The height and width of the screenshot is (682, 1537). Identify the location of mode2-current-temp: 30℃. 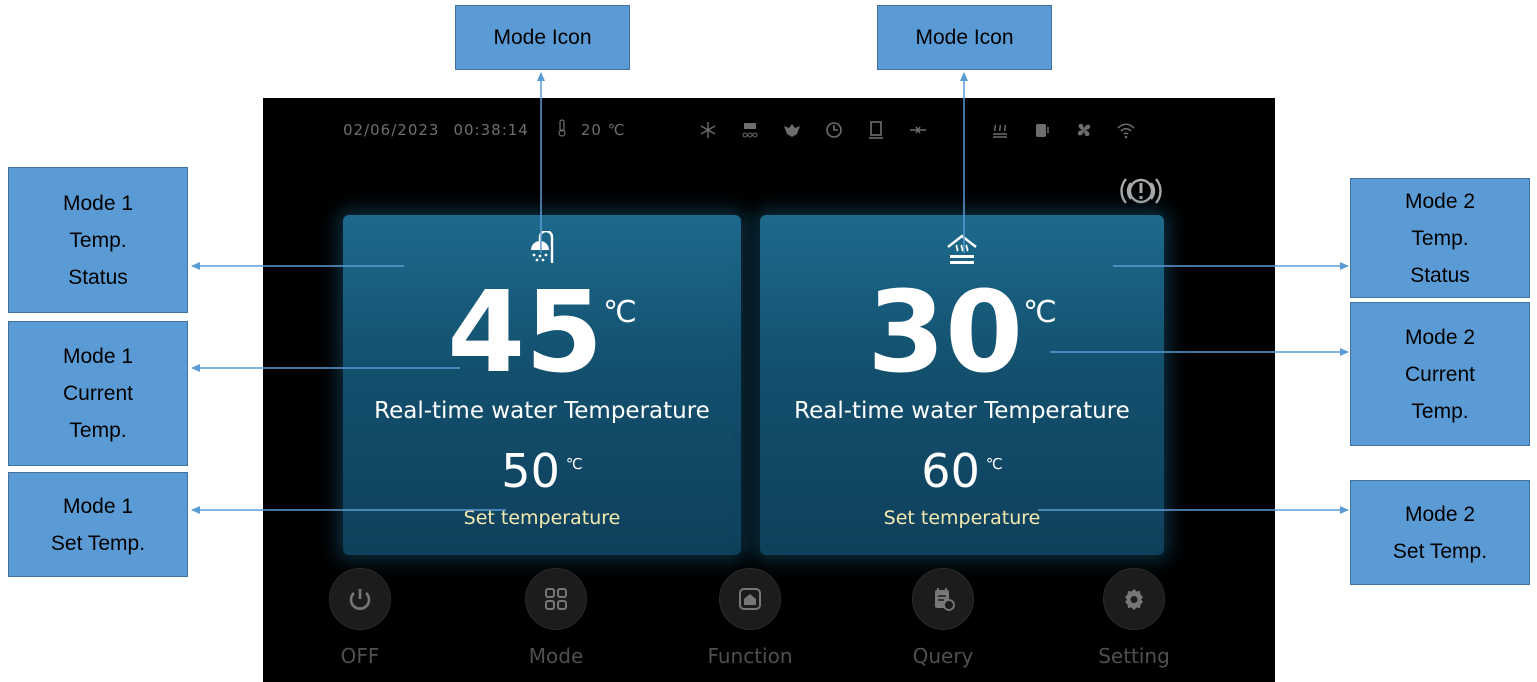
(962, 333).